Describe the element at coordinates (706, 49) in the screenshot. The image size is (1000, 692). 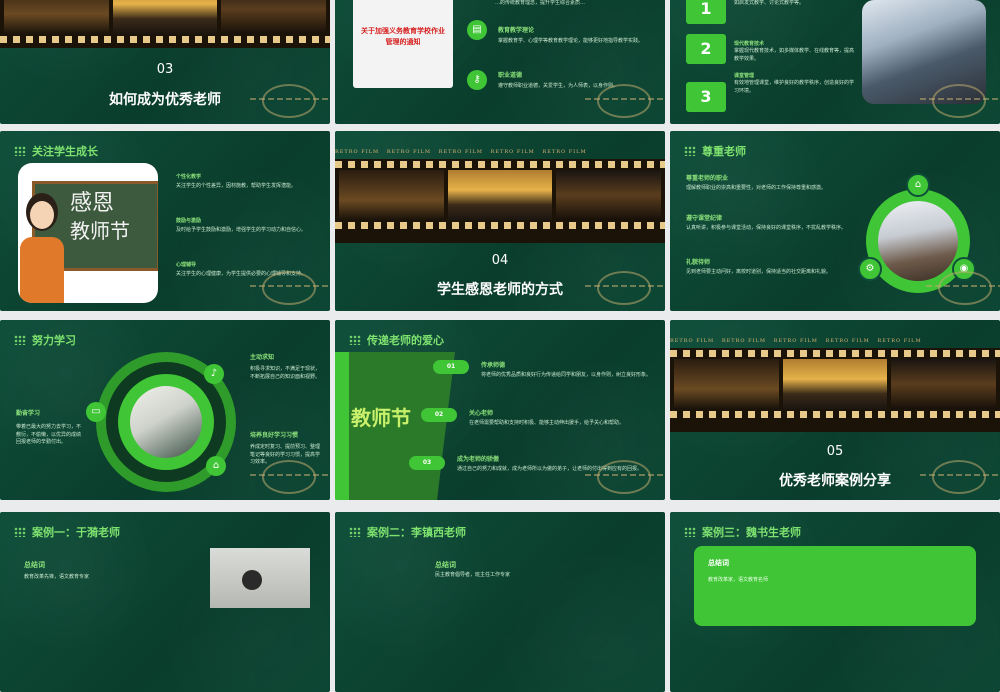
I see `step-number: 2` at that location.